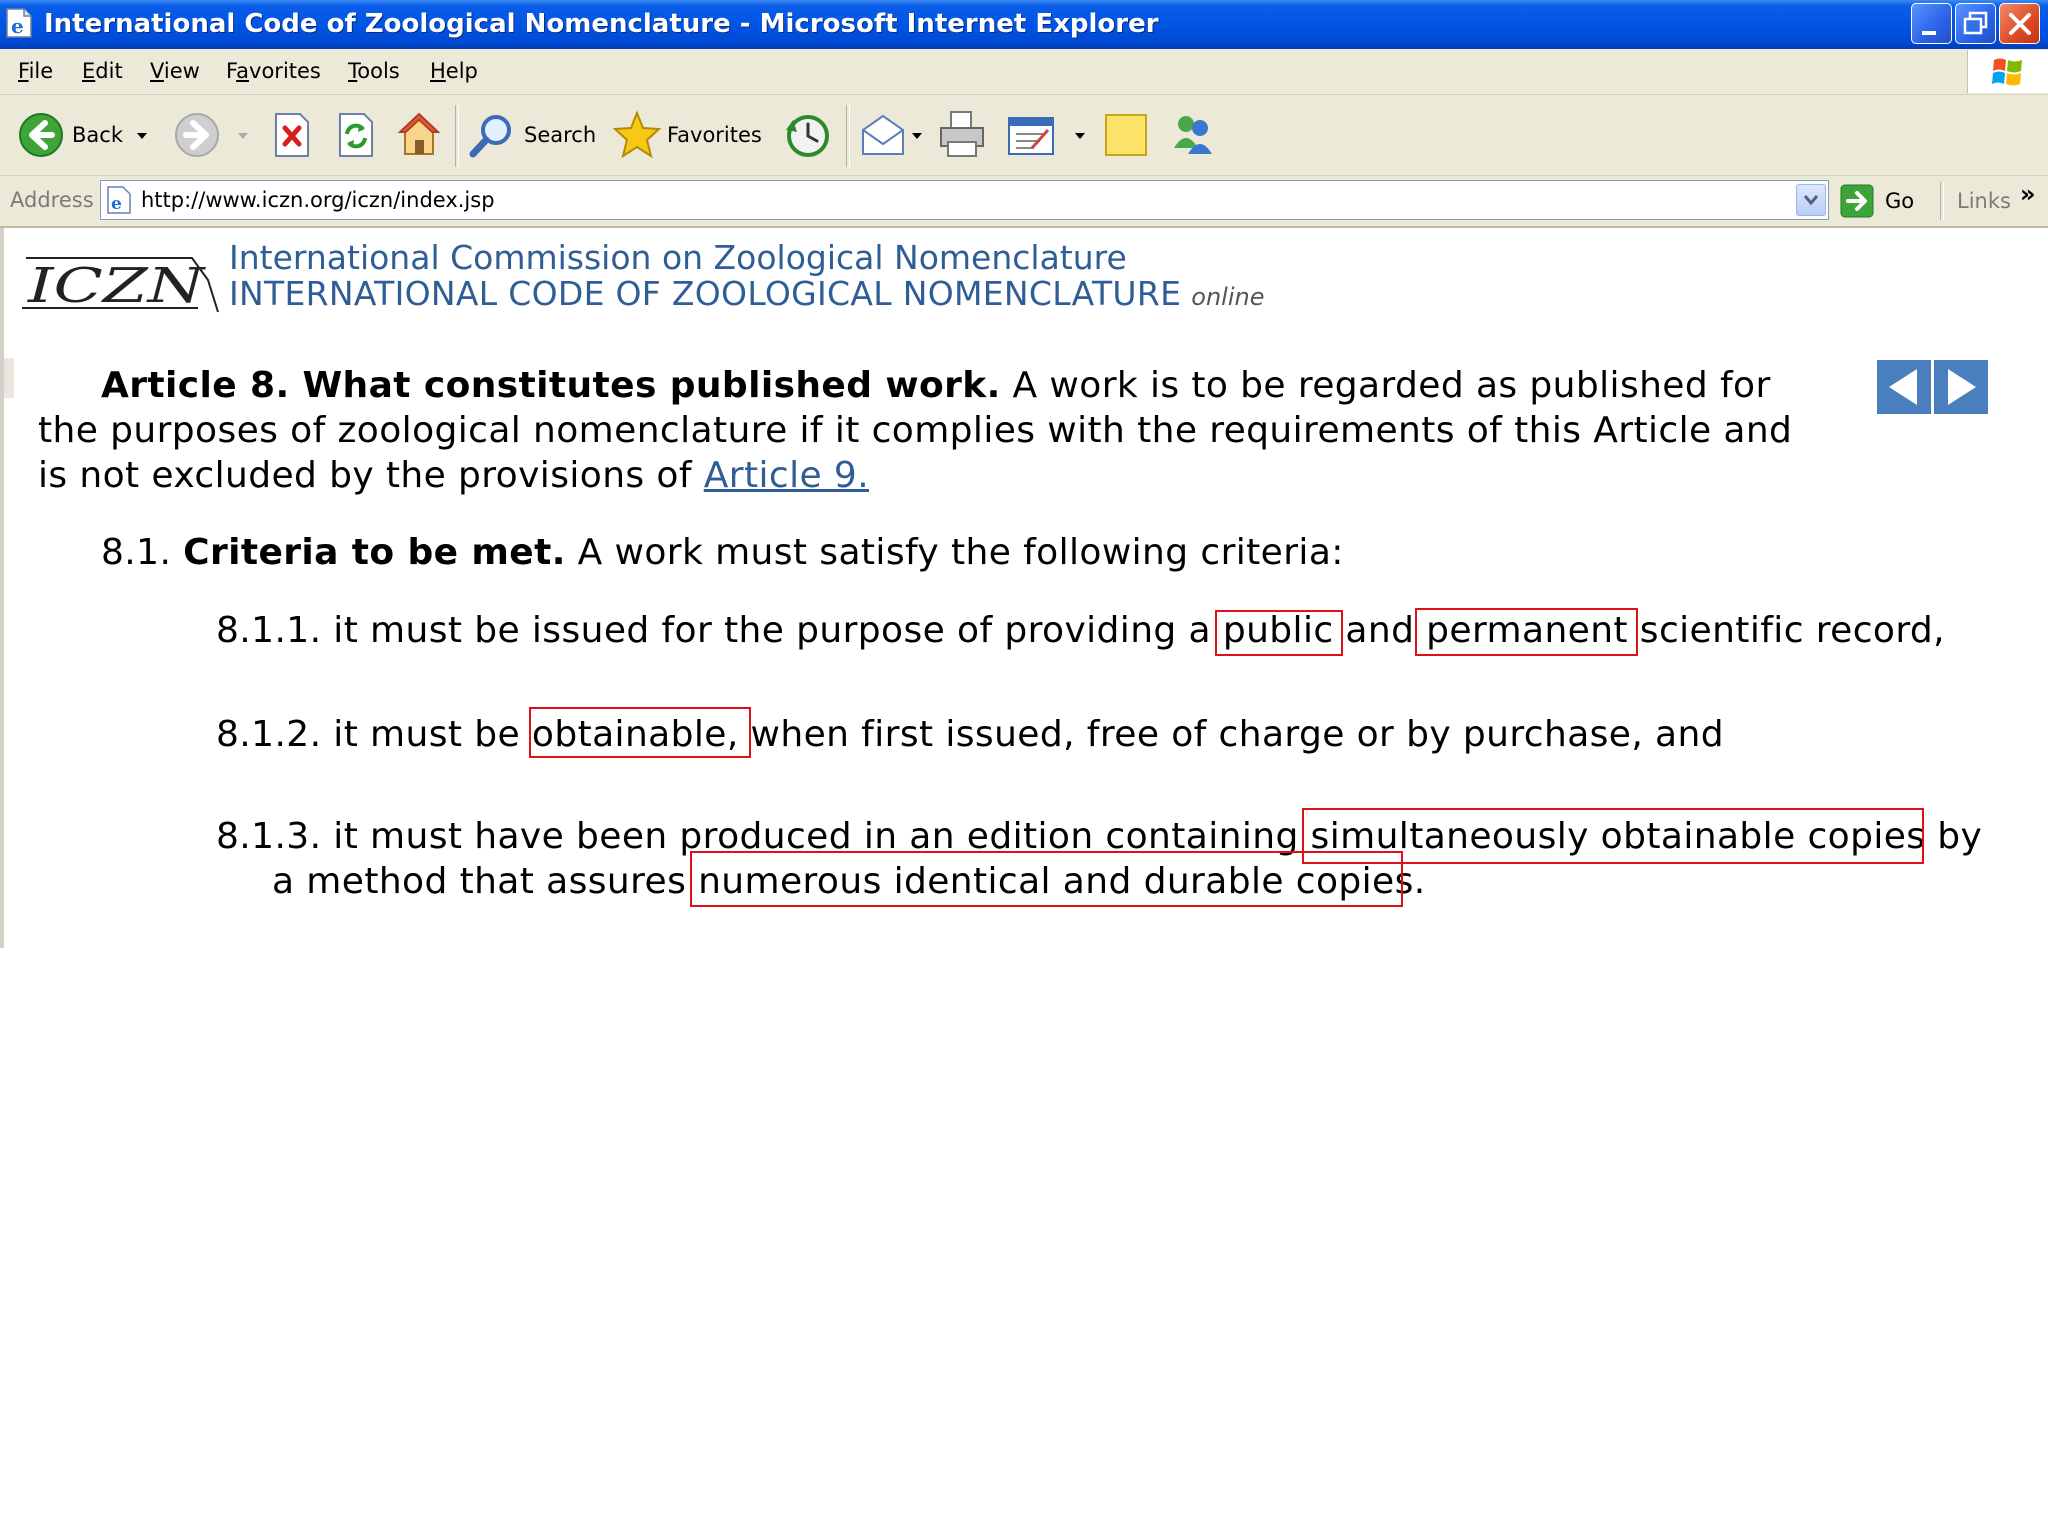 The height and width of the screenshot is (1536, 2048). I want to click on triangle-right-icon, so click(1962, 387).